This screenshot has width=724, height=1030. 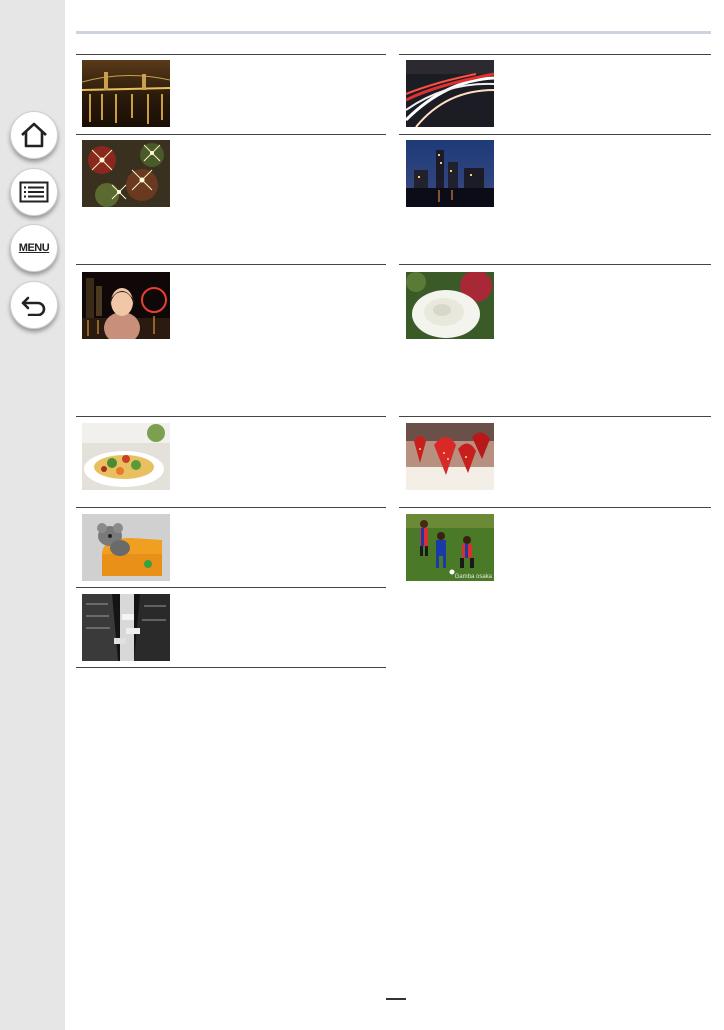 What do you see at coordinates (393, 32) in the screenshot?
I see `header-rule` at bounding box center [393, 32].